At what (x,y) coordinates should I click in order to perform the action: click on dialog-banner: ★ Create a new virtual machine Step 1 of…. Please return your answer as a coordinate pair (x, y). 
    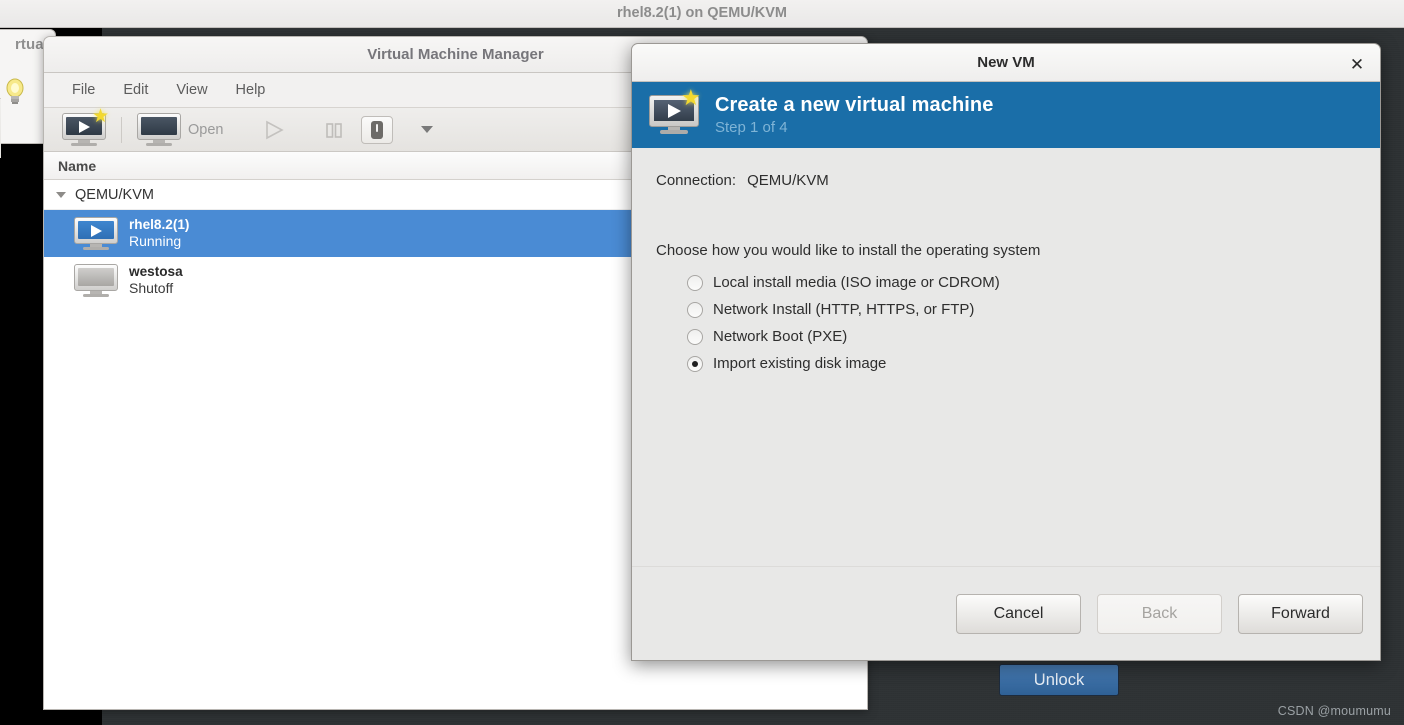
    Looking at the image, I should click on (1006, 115).